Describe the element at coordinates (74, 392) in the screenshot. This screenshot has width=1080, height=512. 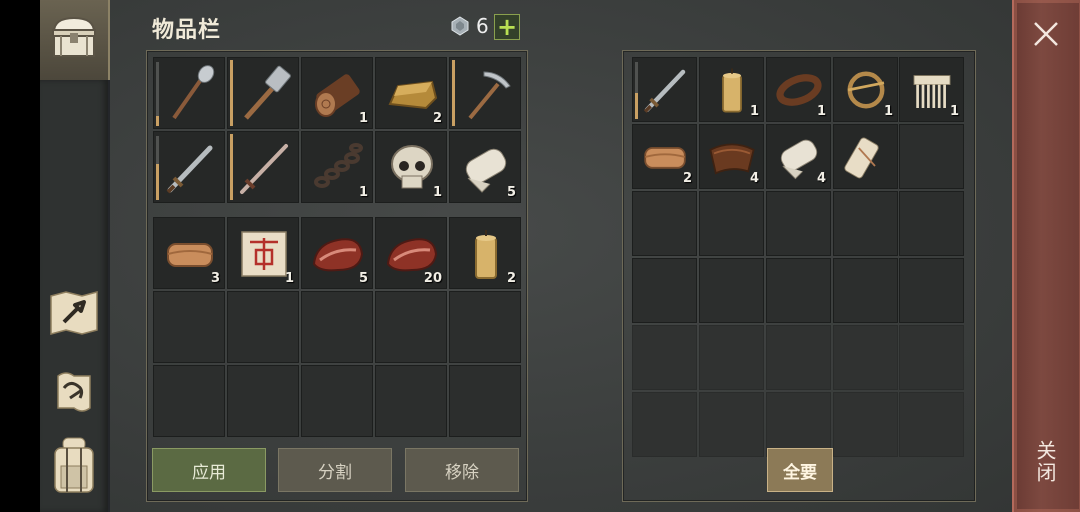
I see `quest-scroll-icon` at that location.